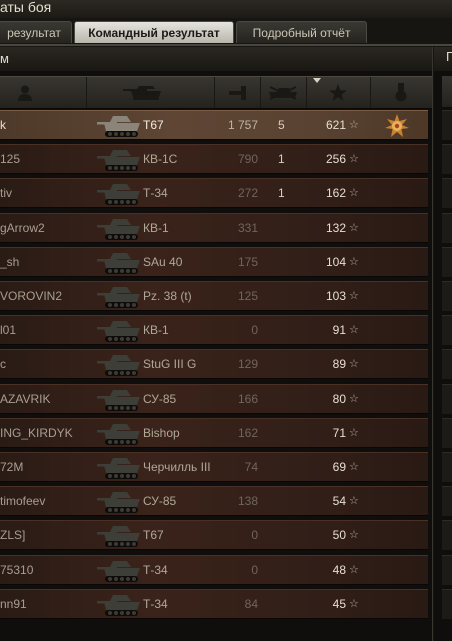  Describe the element at coordinates (339, 535) in the screenshot. I see `xp-value: 50` at that location.